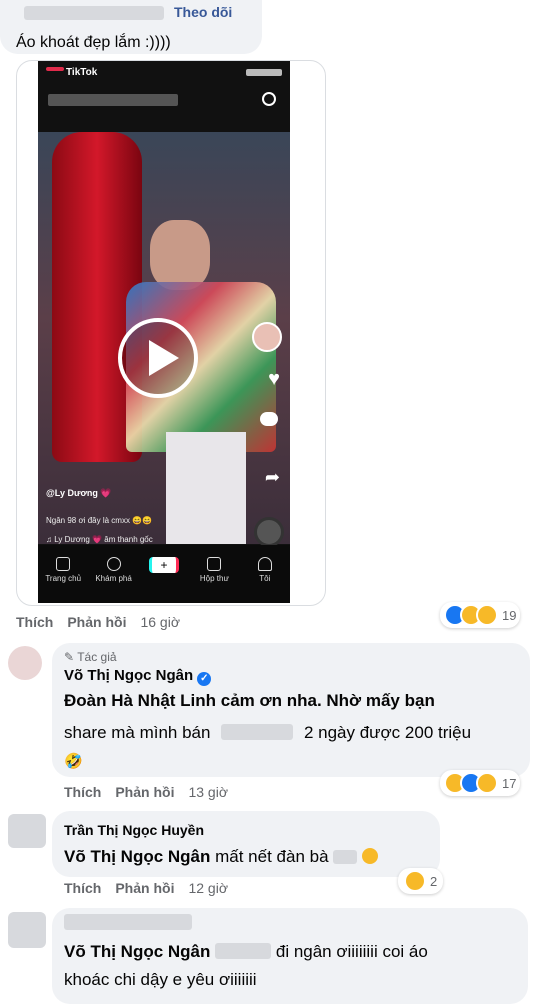 The image size is (536, 1004). Describe the element at coordinates (415, 881) in the screenshot. I see `haha-reaction-icon` at that location.